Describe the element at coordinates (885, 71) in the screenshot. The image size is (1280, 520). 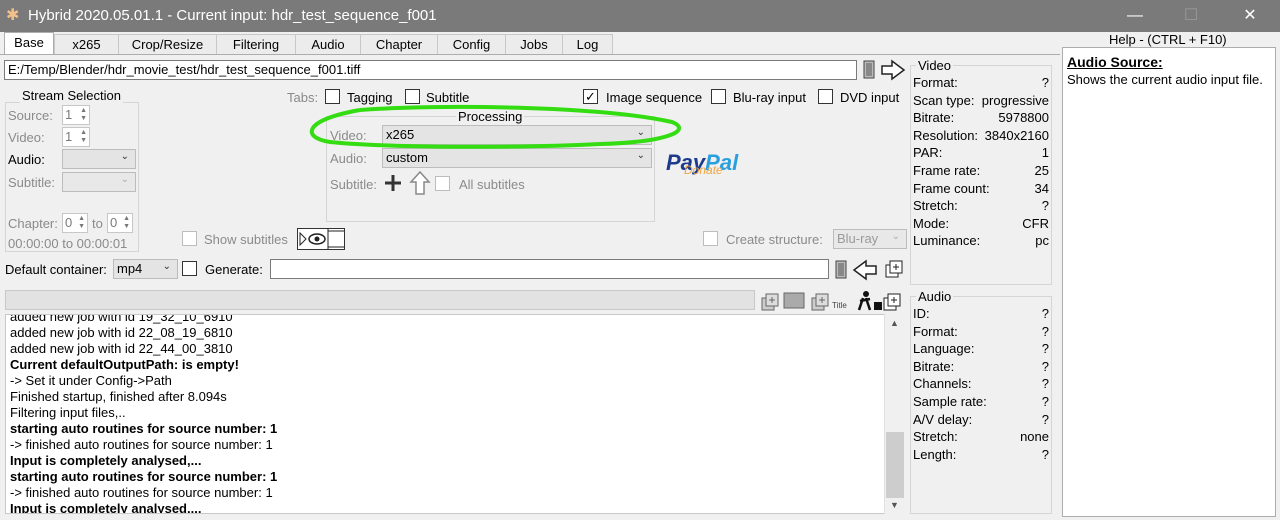
I see `open-input-icon` at that location.